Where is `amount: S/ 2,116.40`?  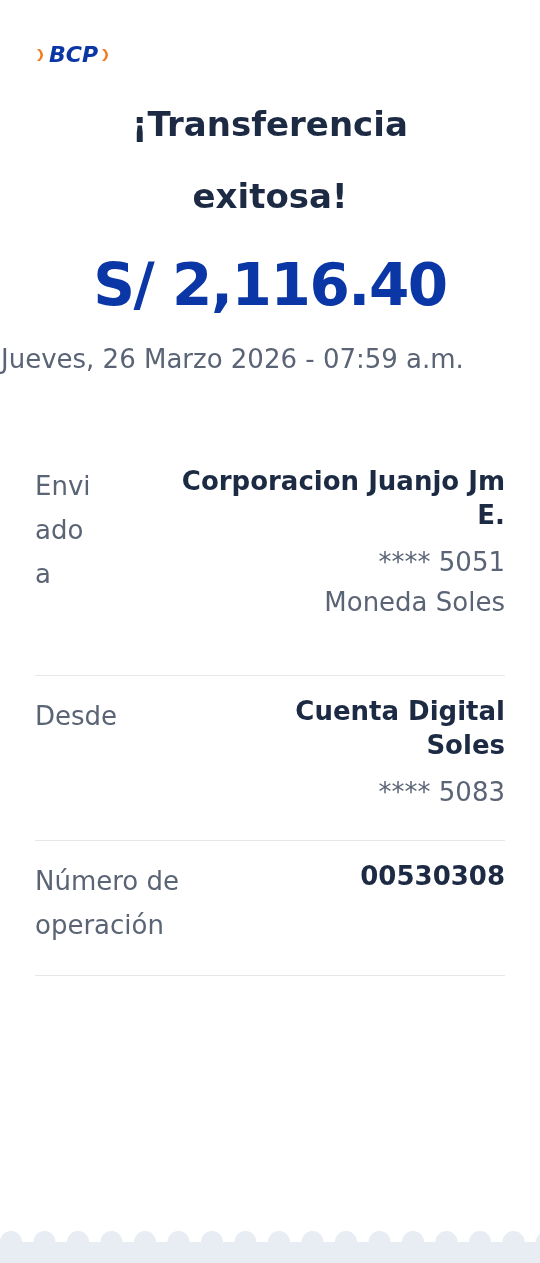 amount: S/ 2,116.40 is located at coordinates (270, 285).